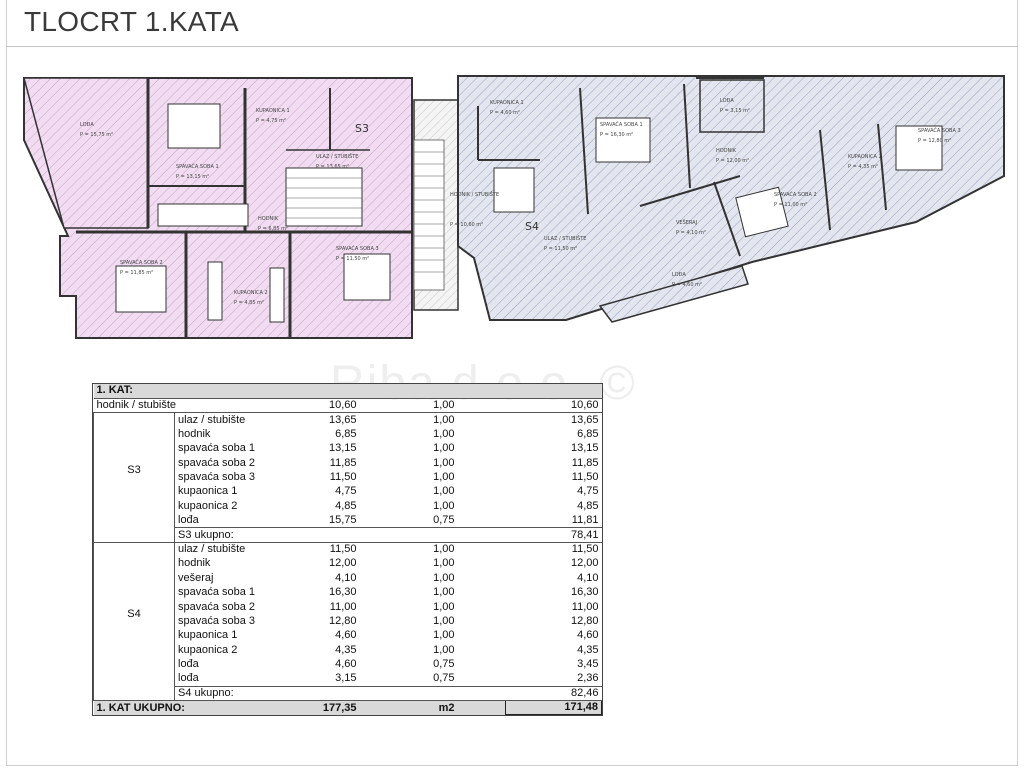  I want to click on s3-row-room: hodnik, so click(194, 433).